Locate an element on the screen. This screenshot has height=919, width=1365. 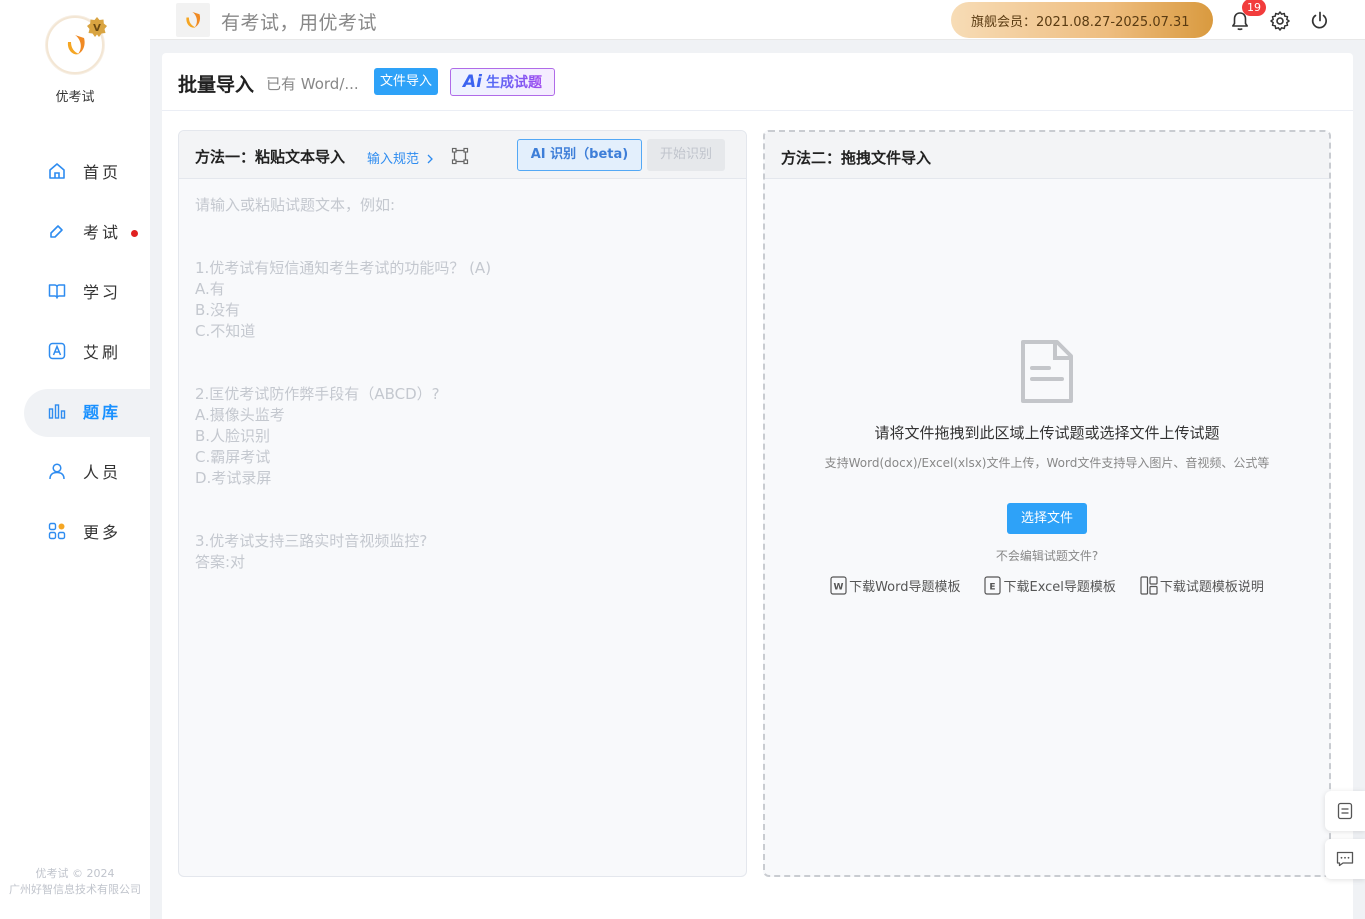
company-name: 广州好智信息技术有限公司 is located at coordinates (75, 889).